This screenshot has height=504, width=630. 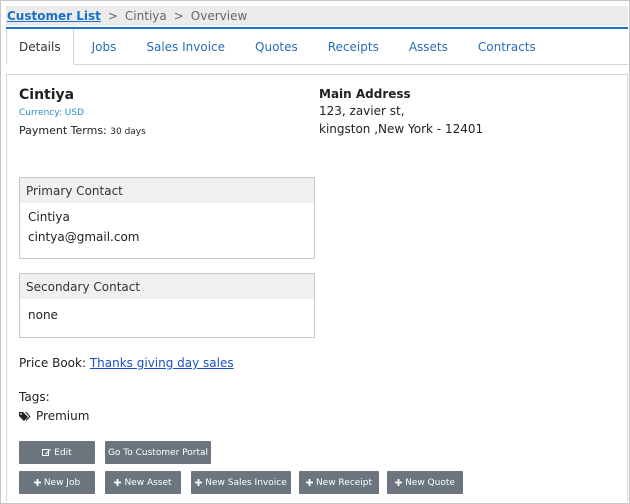 What do you see at coordinates (362, 111) in the screenshot?
I see `address-line-1: 123, zavier st,` at bounding box center [362, 111].